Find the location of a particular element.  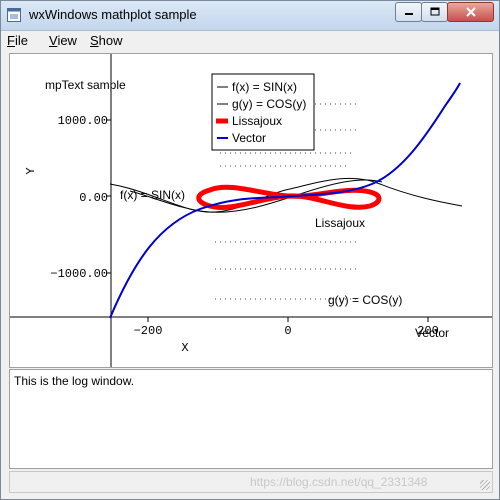

vector-curve-label: Vector is located at coordinates (432, 333).